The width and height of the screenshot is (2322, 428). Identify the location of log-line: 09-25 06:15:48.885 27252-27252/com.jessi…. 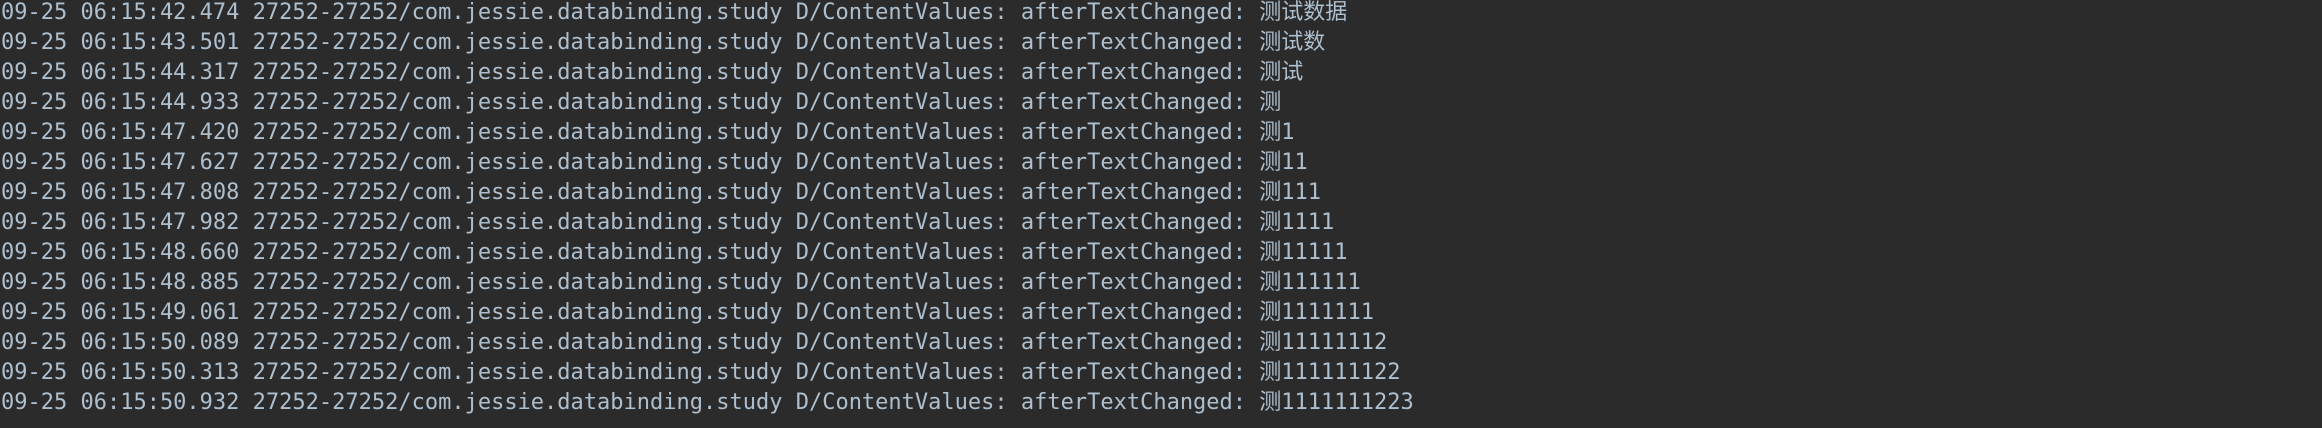
(681, 282).